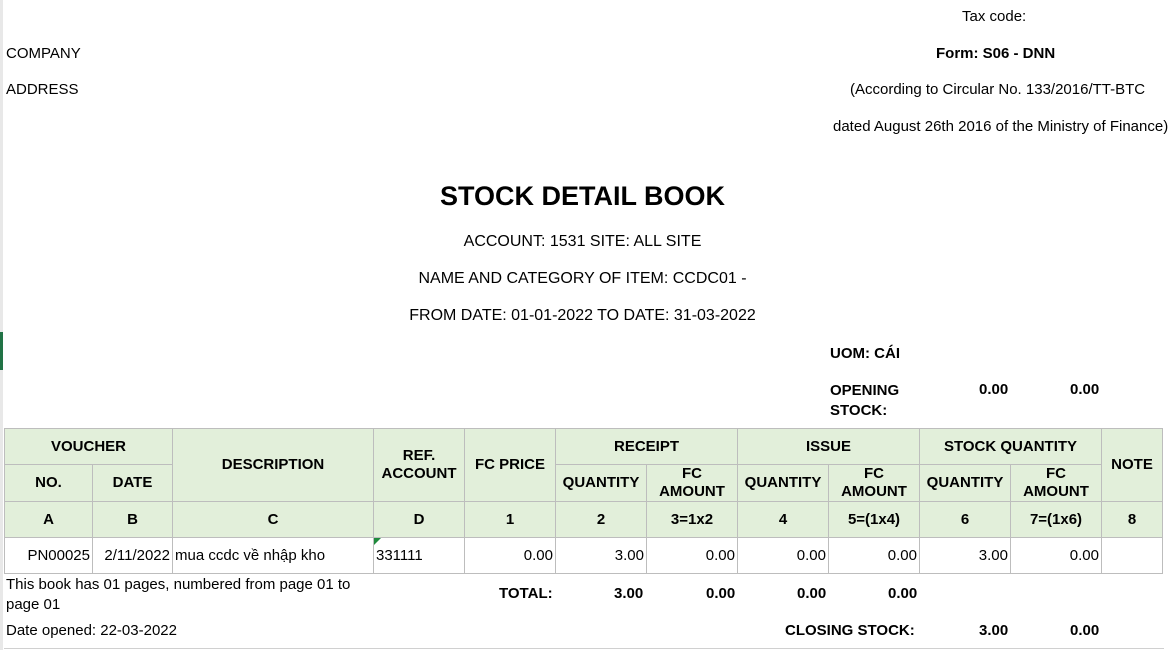 The height and width of the screenshot is (650, 1173). What do you see at coordinates (629, 593) in the screenshot?
I see `total-receipt-quantity: 3.00` at bounding box center [629, 593].